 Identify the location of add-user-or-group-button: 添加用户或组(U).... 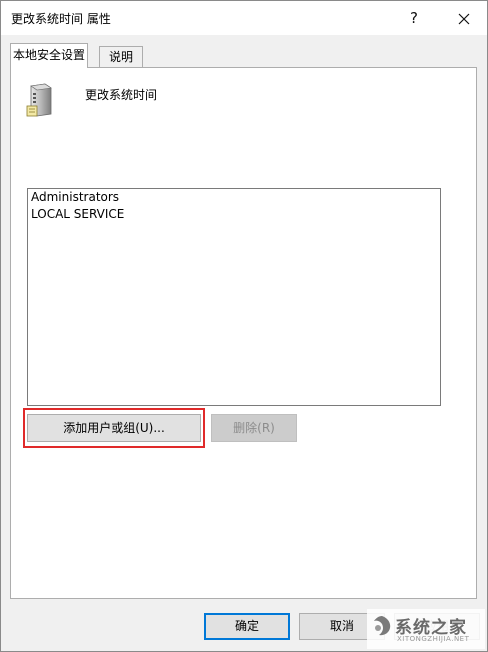
(114, 428).